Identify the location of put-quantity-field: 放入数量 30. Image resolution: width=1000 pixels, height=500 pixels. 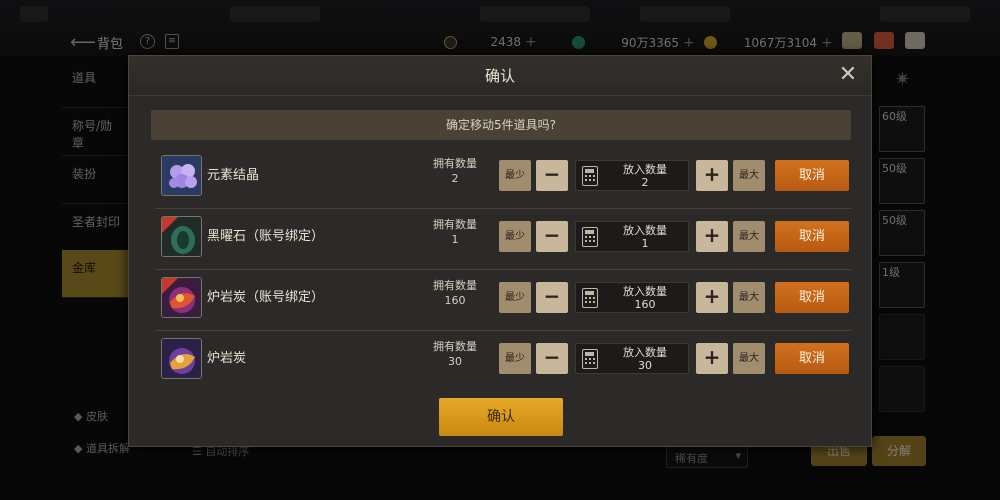
(632, 358).